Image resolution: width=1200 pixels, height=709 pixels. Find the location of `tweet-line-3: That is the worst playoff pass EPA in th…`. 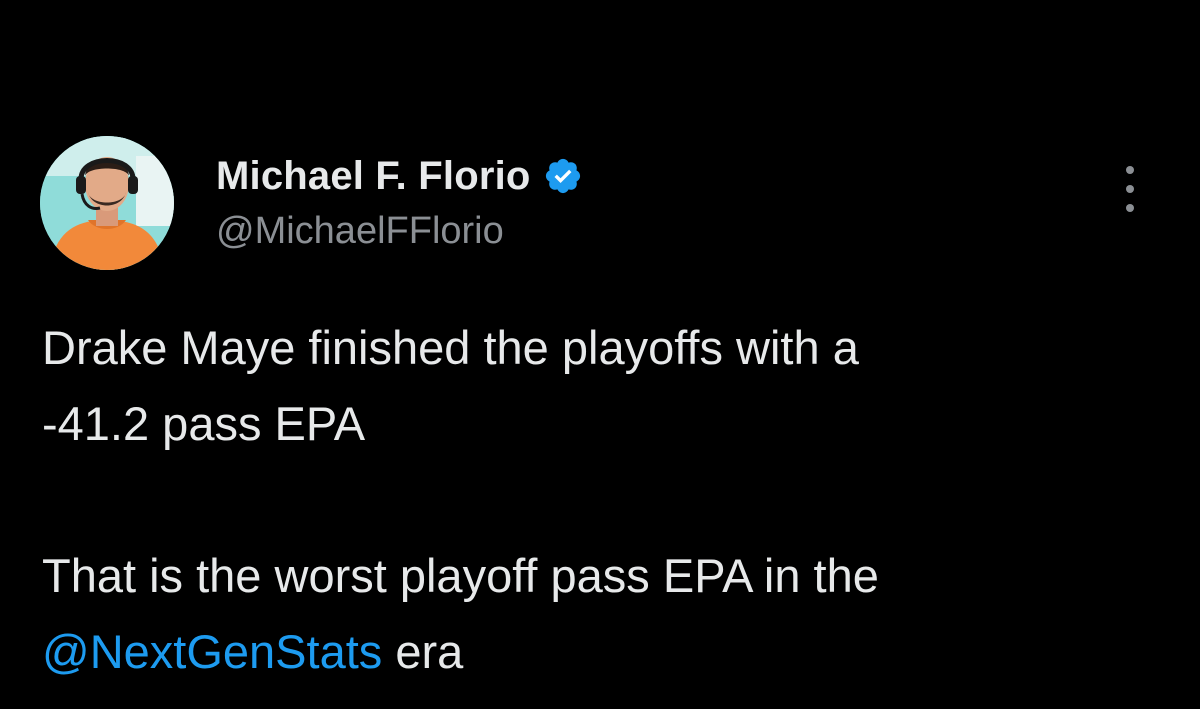

tweet-line-3: That is the worst playoff pass EPA in th… is located at coordinates (460, 575).